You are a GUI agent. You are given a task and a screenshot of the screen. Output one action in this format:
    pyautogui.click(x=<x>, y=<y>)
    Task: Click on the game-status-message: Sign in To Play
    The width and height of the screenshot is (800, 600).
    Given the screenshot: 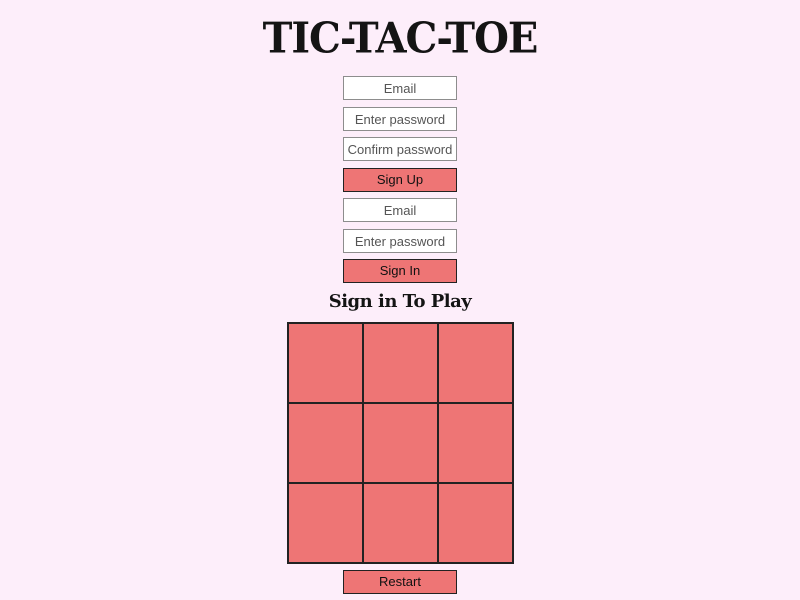 What is the action you would take?
    pyautogui.click(x=400, y=301)
    